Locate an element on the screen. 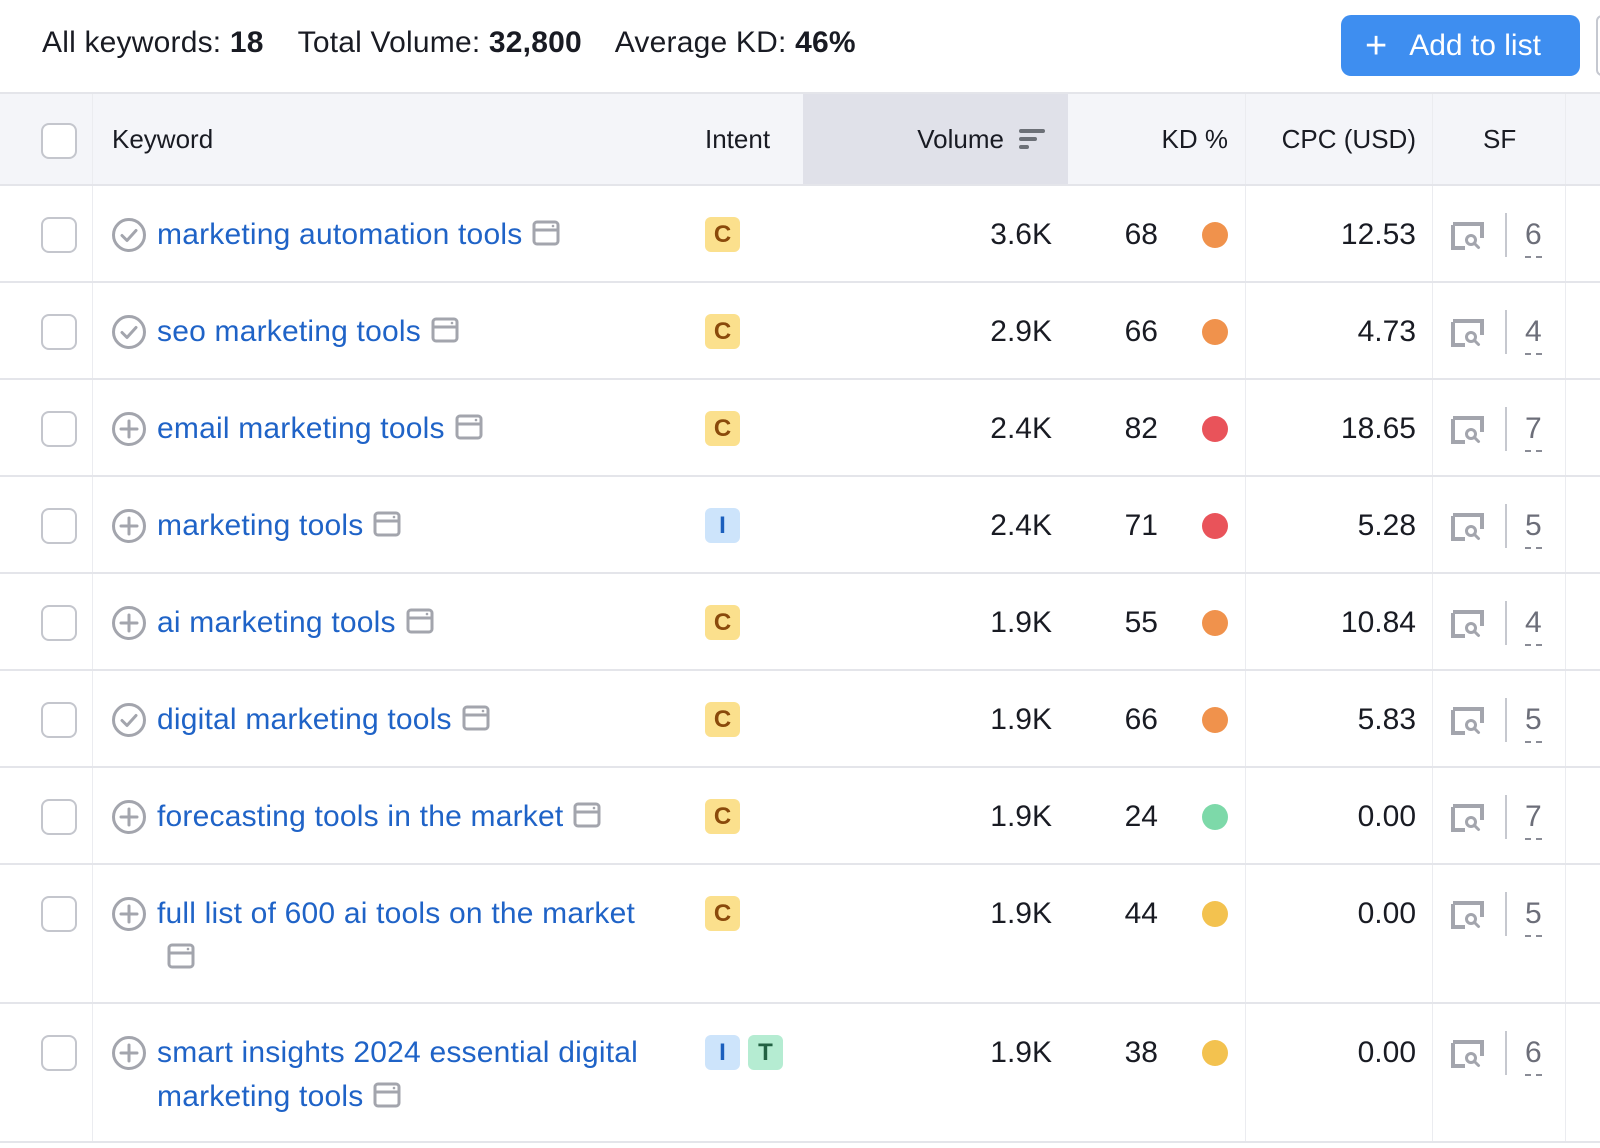 This screenshot has height=1148, width=1600. column-header-intent: Intent is located at coordinates (737, 139).